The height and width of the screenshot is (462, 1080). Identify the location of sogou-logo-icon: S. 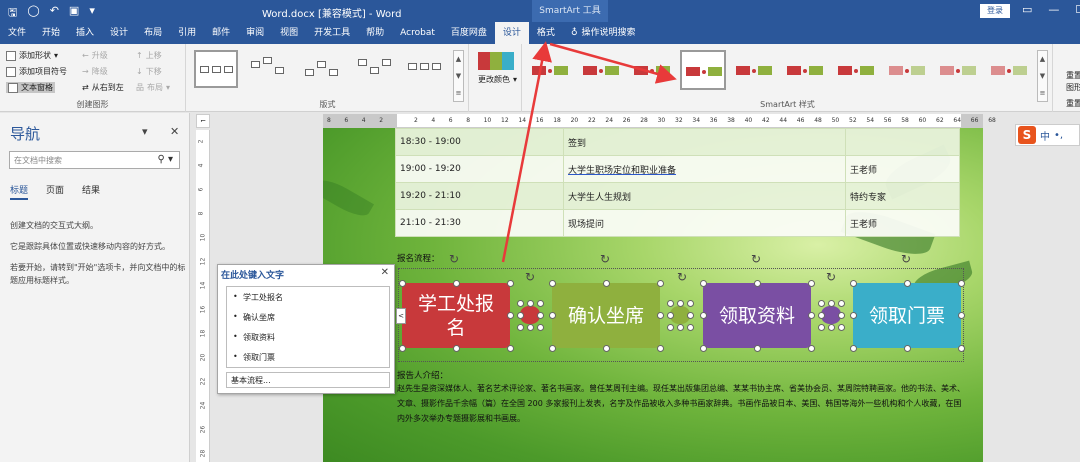
(1027, 135).